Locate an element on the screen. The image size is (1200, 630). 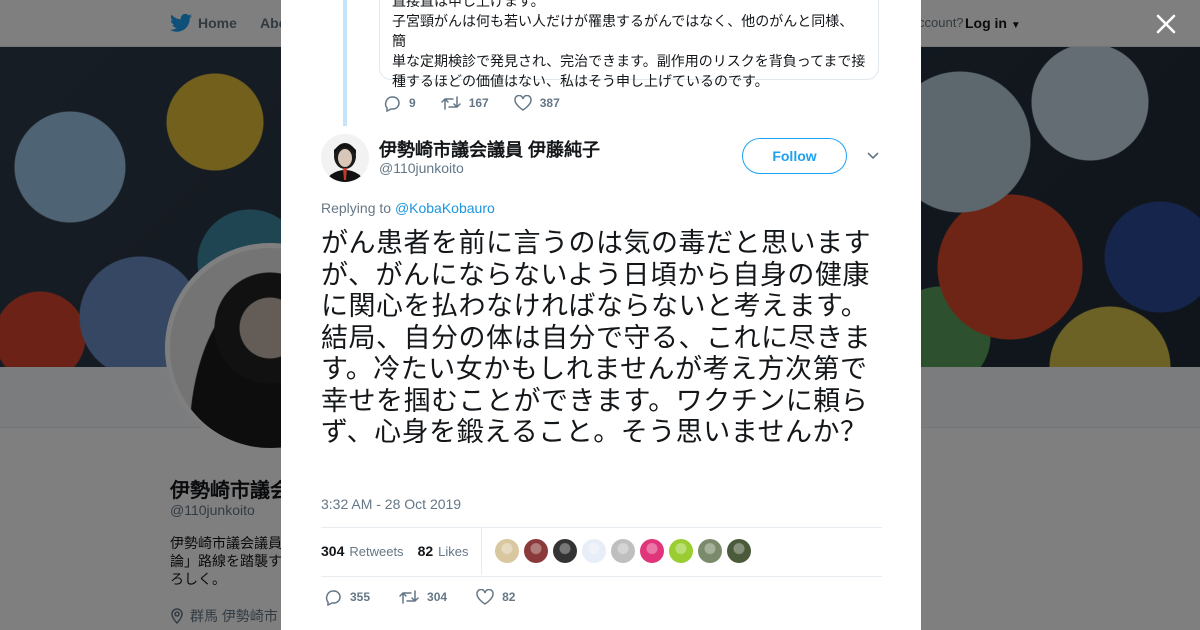
like-count: 82 is located at coordinates (509, 597).